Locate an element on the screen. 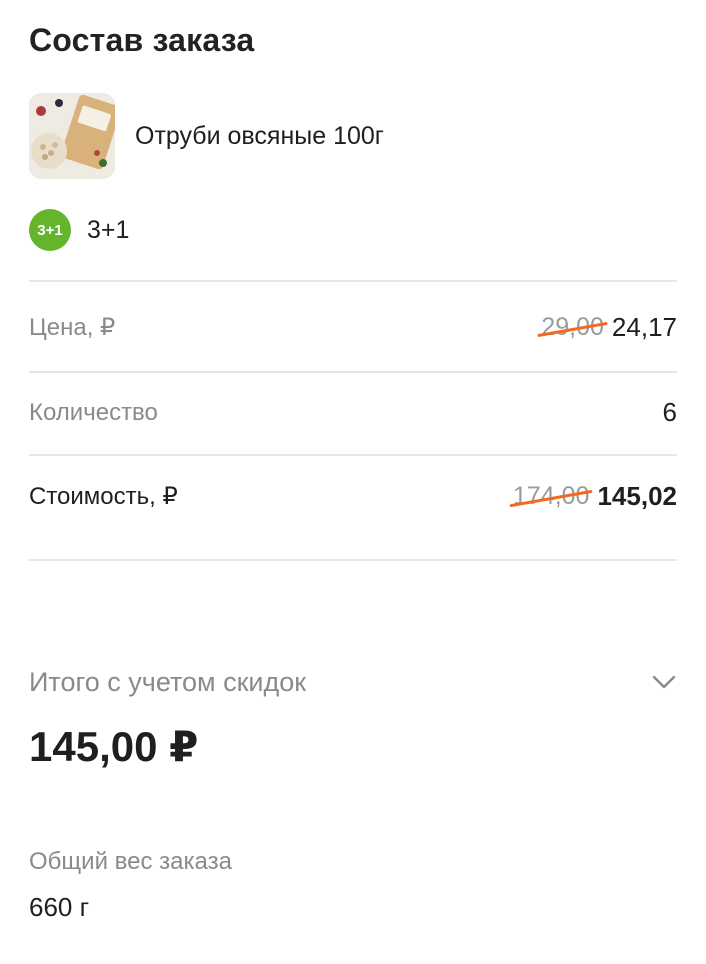 This screenshot has width=706, height=964. price-row: Цена, ₽ 29,00 24,17 is located at coordinates (353, 327).